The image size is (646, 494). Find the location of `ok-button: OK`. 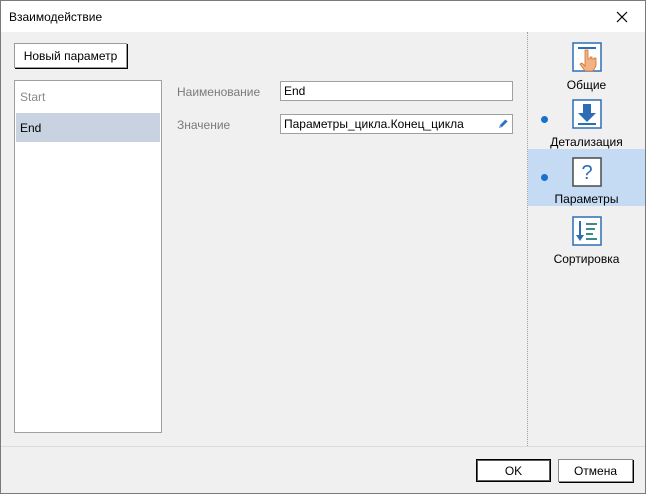

ok-button: OK is located at coordinates (513, 470).